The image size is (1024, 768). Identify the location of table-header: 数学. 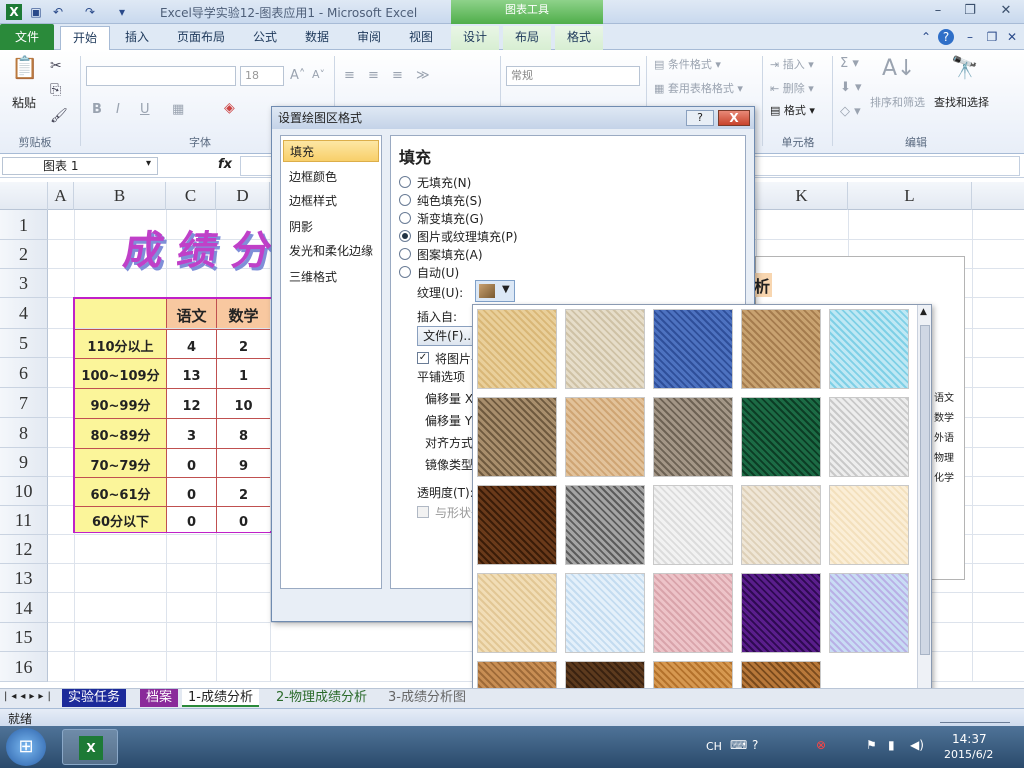
(243, 313).